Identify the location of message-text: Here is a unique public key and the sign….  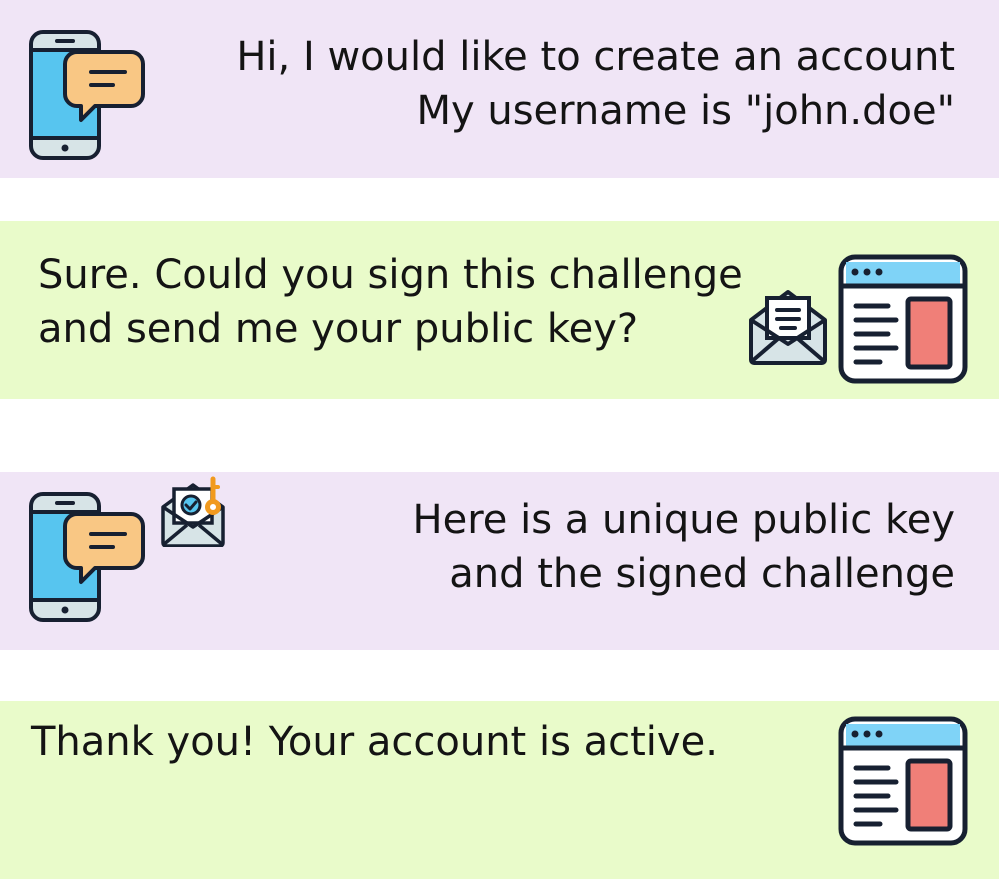
(684, 547).